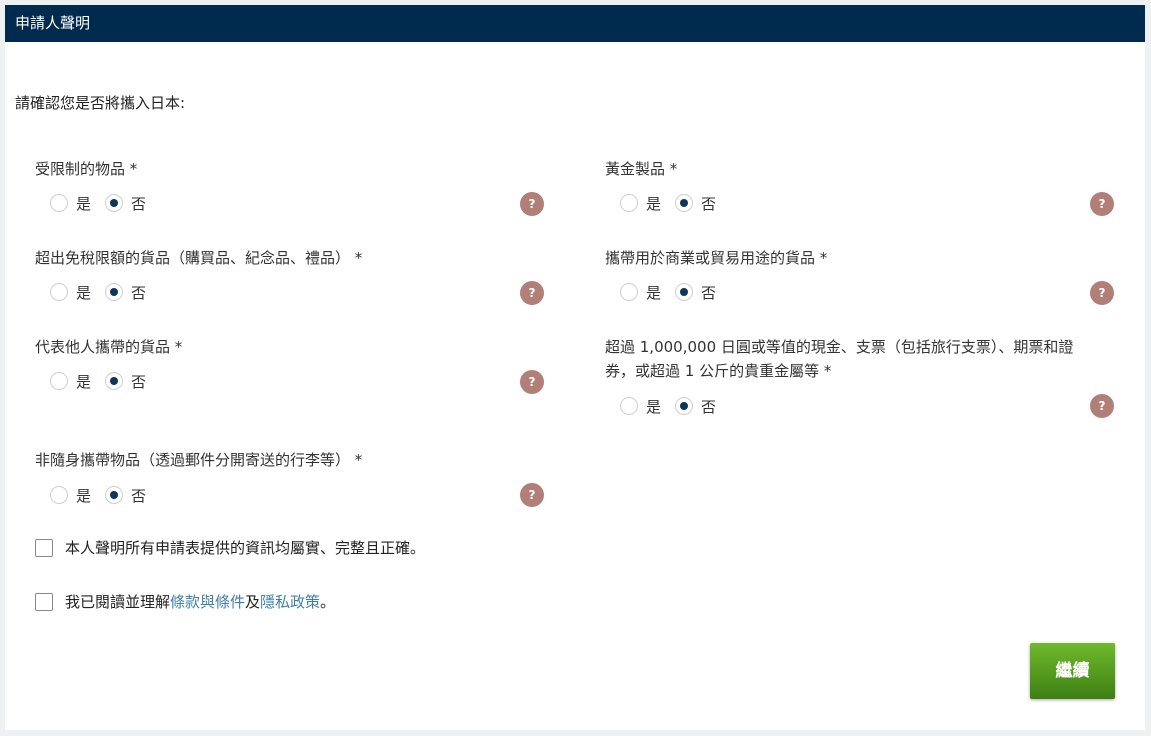  What do you see at coordinates (245, 548) in the screenshot?
I see `declaration-truthful-label: 本人聲明所有申請表提供的資訊均屬實、完整且正確。` at bounding box center [245, 548].